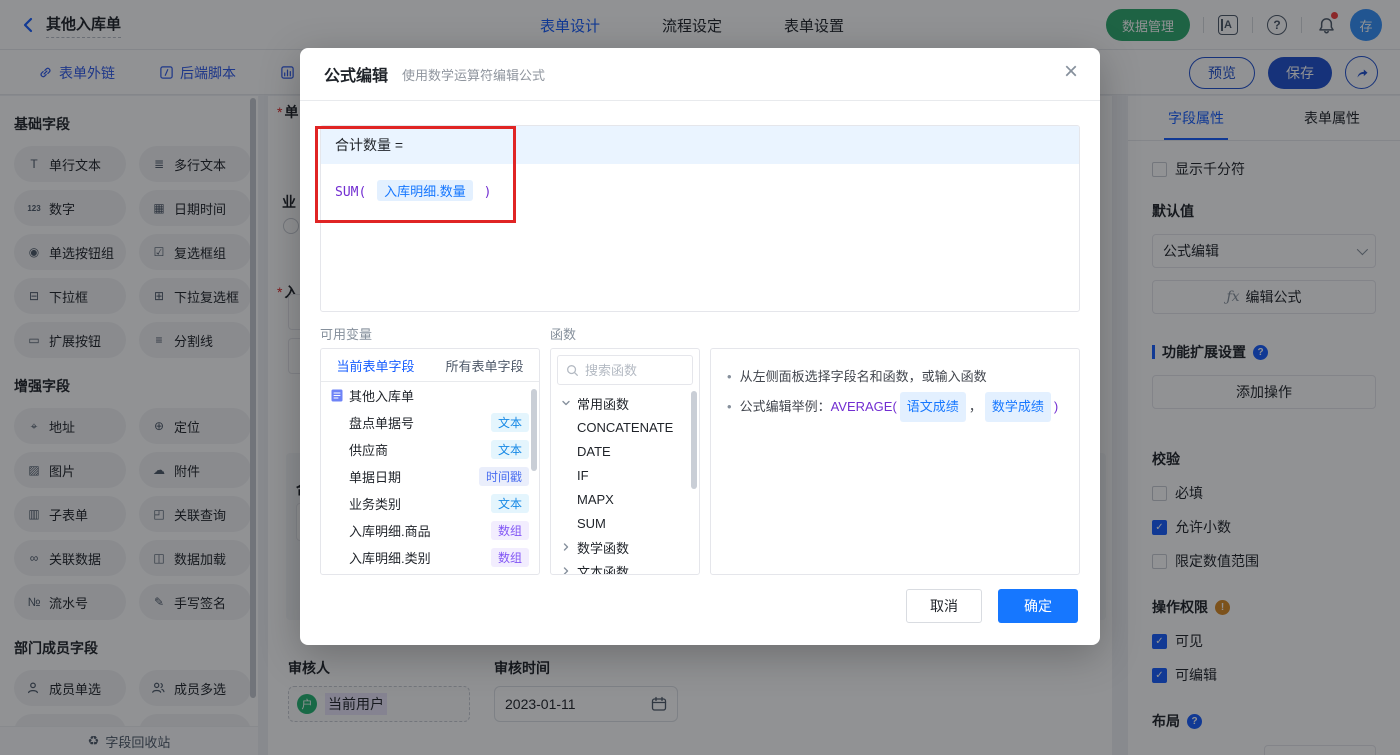  What do you see at coordinates (375, 365) in the screenshot?
I see `tab-current-form-fields: 当前表单字段` at bounding box center [375, 365].